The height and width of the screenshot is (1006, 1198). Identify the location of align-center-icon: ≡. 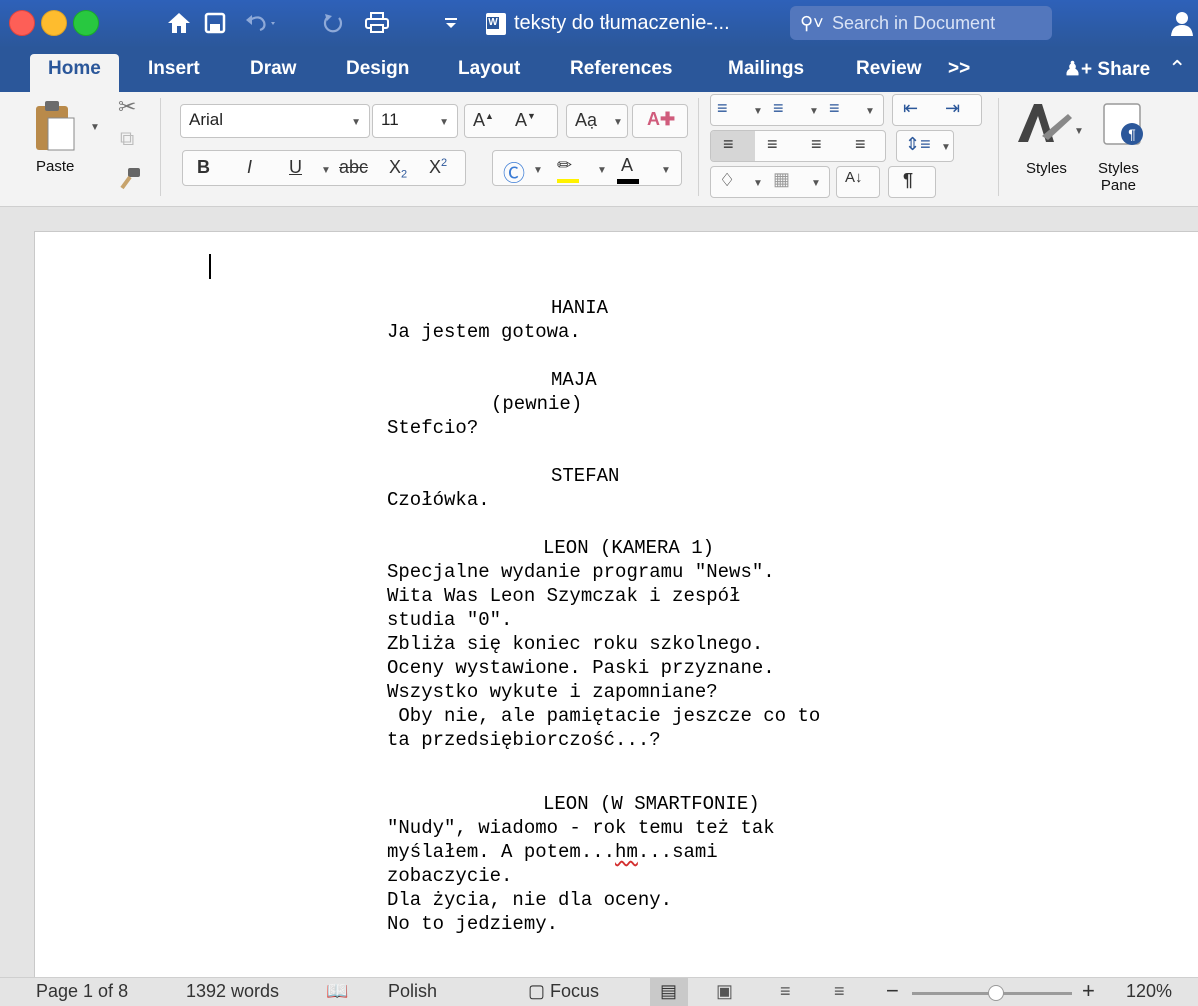
(772, 144).